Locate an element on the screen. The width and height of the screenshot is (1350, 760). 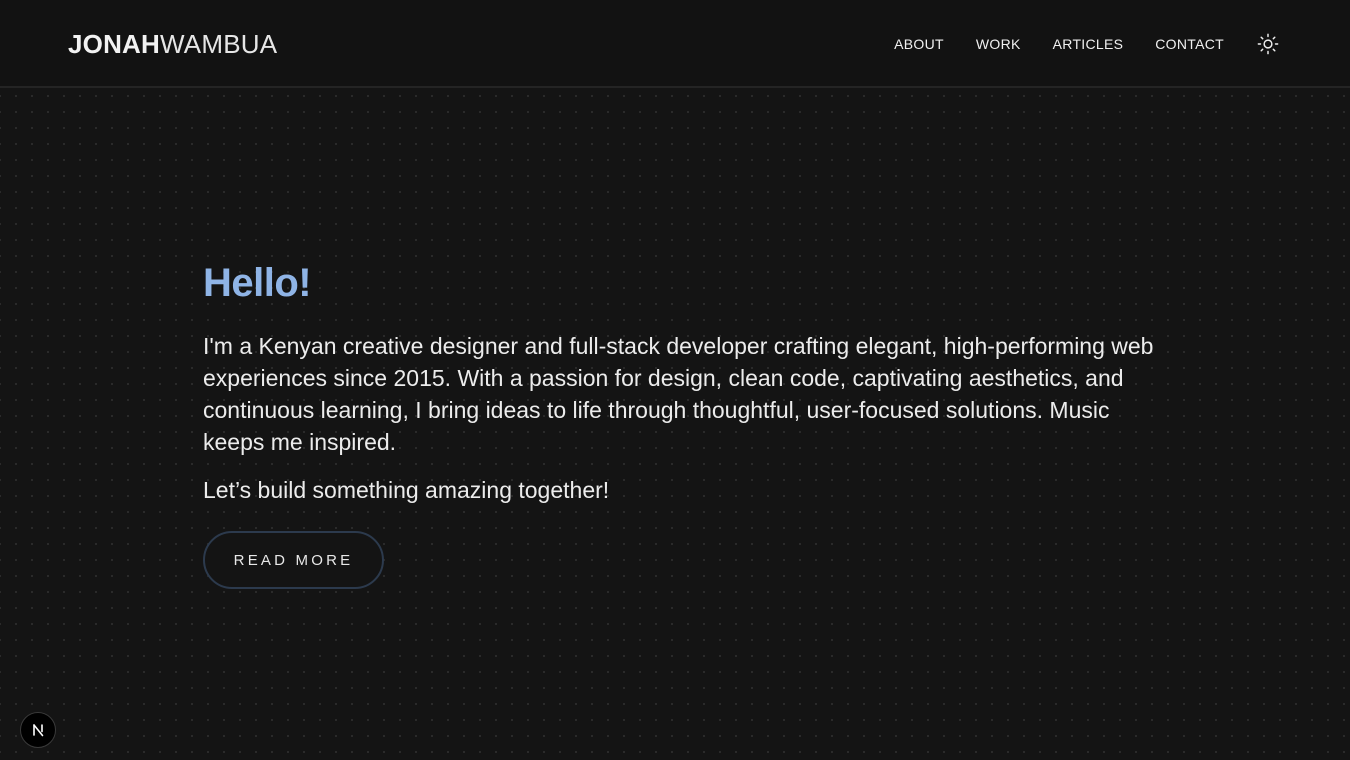
site-logo: JONAHWAMBUA is located at coordinates (172, 44).